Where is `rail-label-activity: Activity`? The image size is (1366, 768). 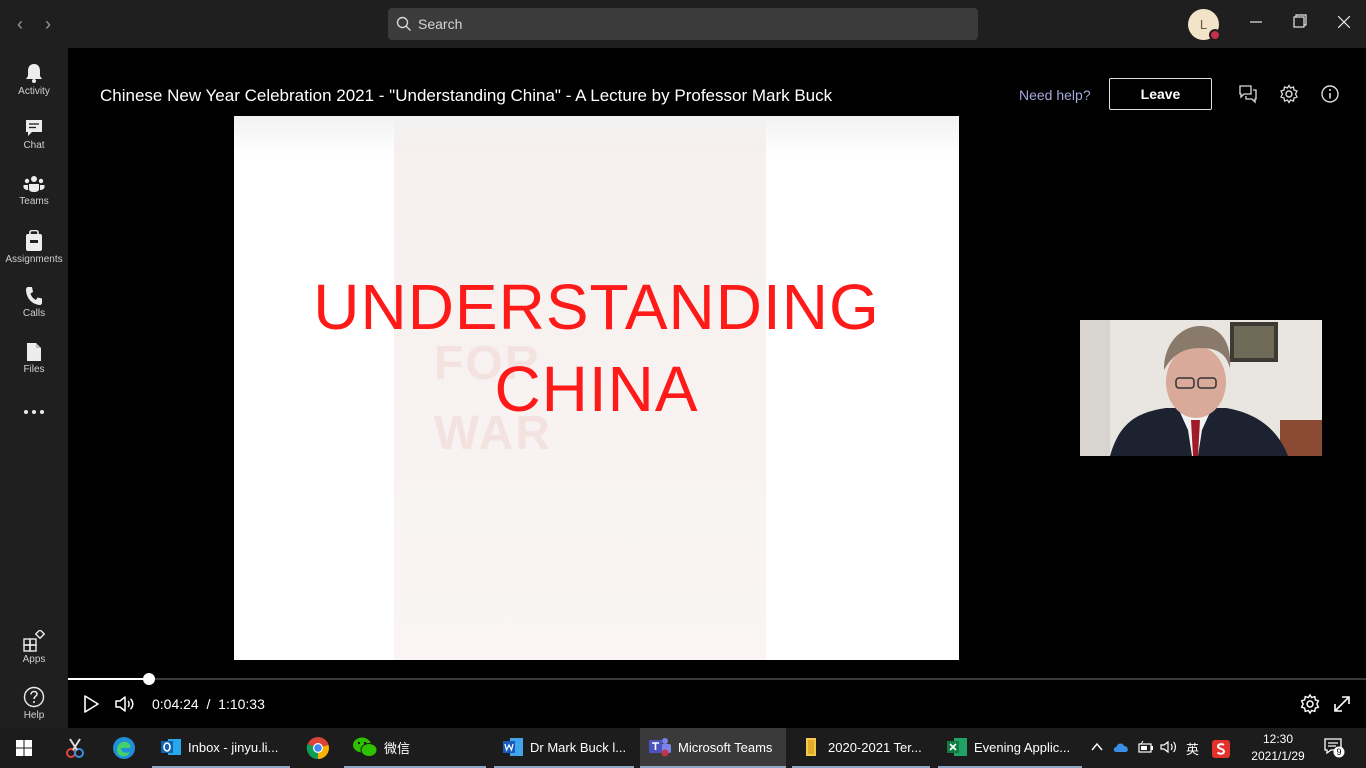
rail-label-activity: Activity is located at coordinates (34, 91).